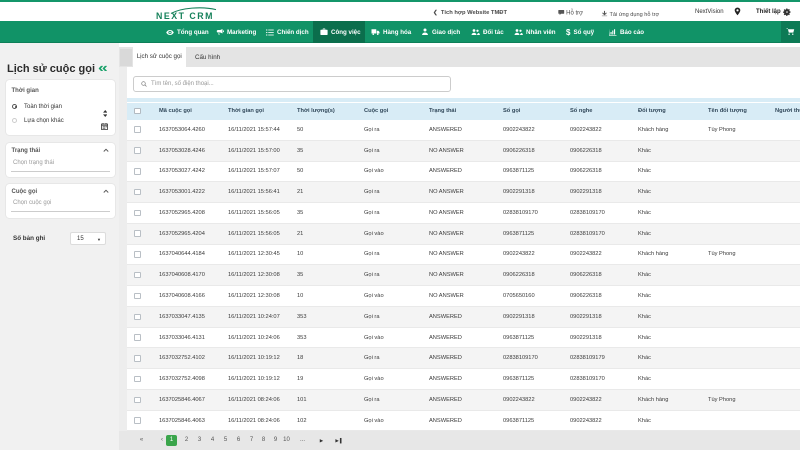 The height and width of the screenshot is (450, 800). I want to click on svg-text: NEXT CRM, so click(185, 16).